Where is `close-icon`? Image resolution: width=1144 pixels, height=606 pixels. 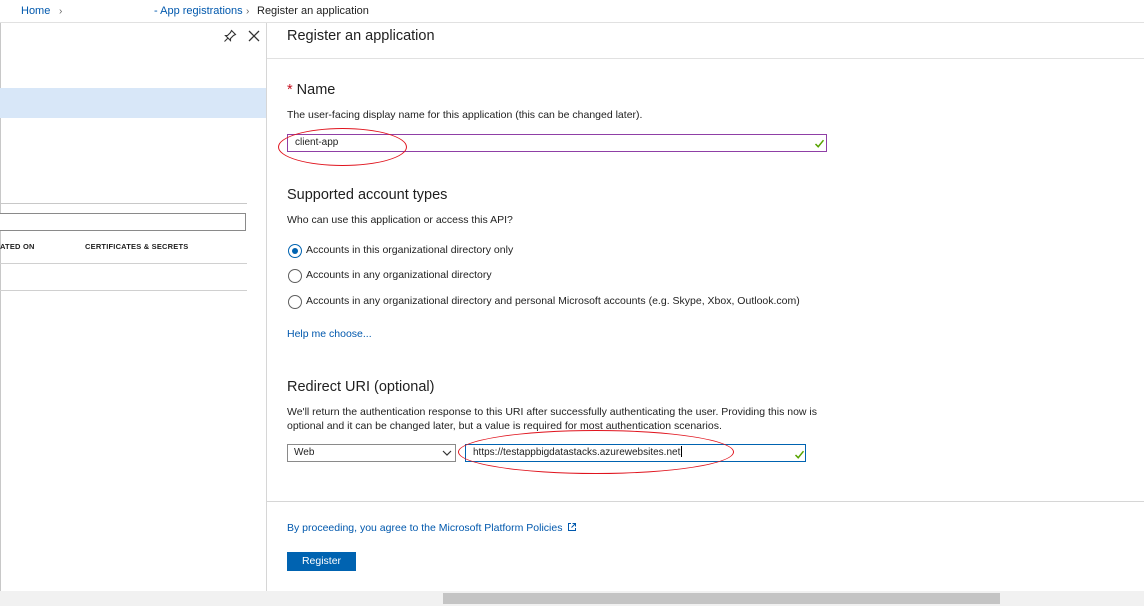 close-icon is located at coordinates (254, 36).